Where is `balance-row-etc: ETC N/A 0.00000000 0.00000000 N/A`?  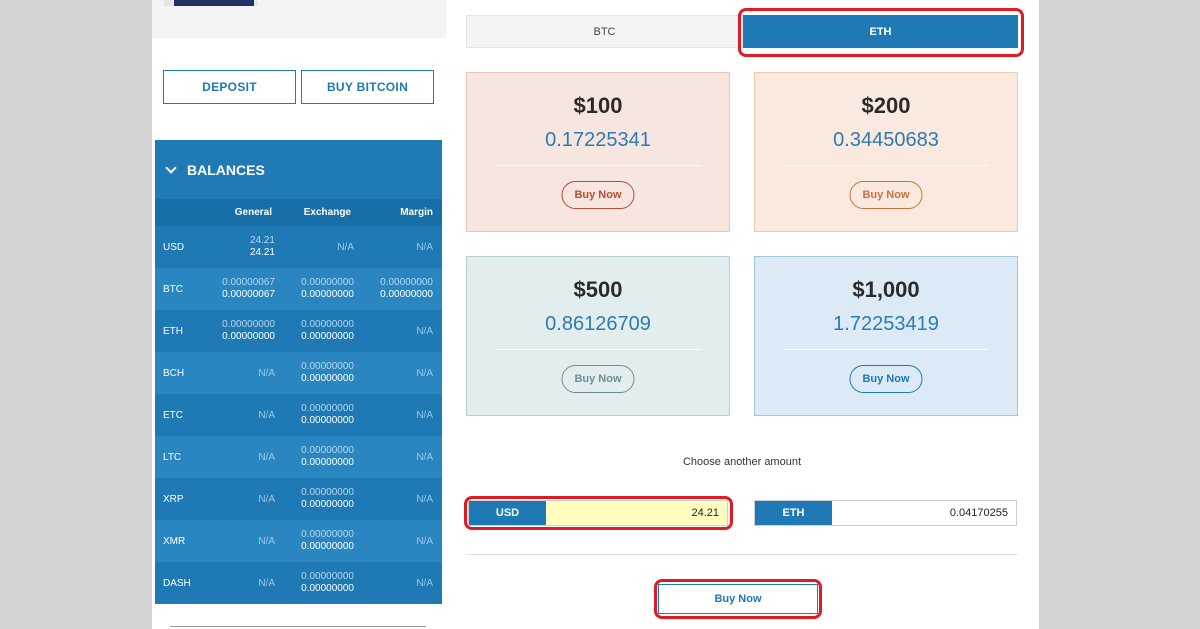 balance-row-etc: ETC N/A 0.00000000 0.00000000 N/A is located at coordinates (298, 415).